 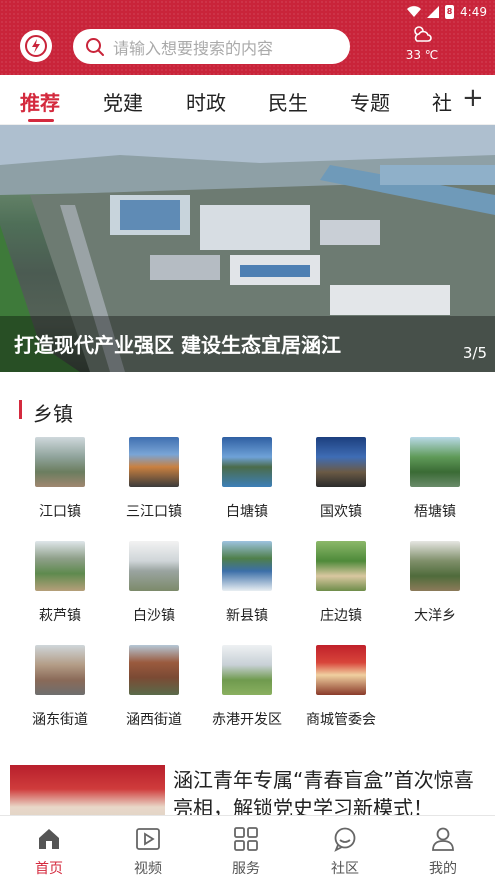 I want to click on app-header: 8 4:49 请输入想要搜索的内容 33 ℃, so click(x=247, y=37).